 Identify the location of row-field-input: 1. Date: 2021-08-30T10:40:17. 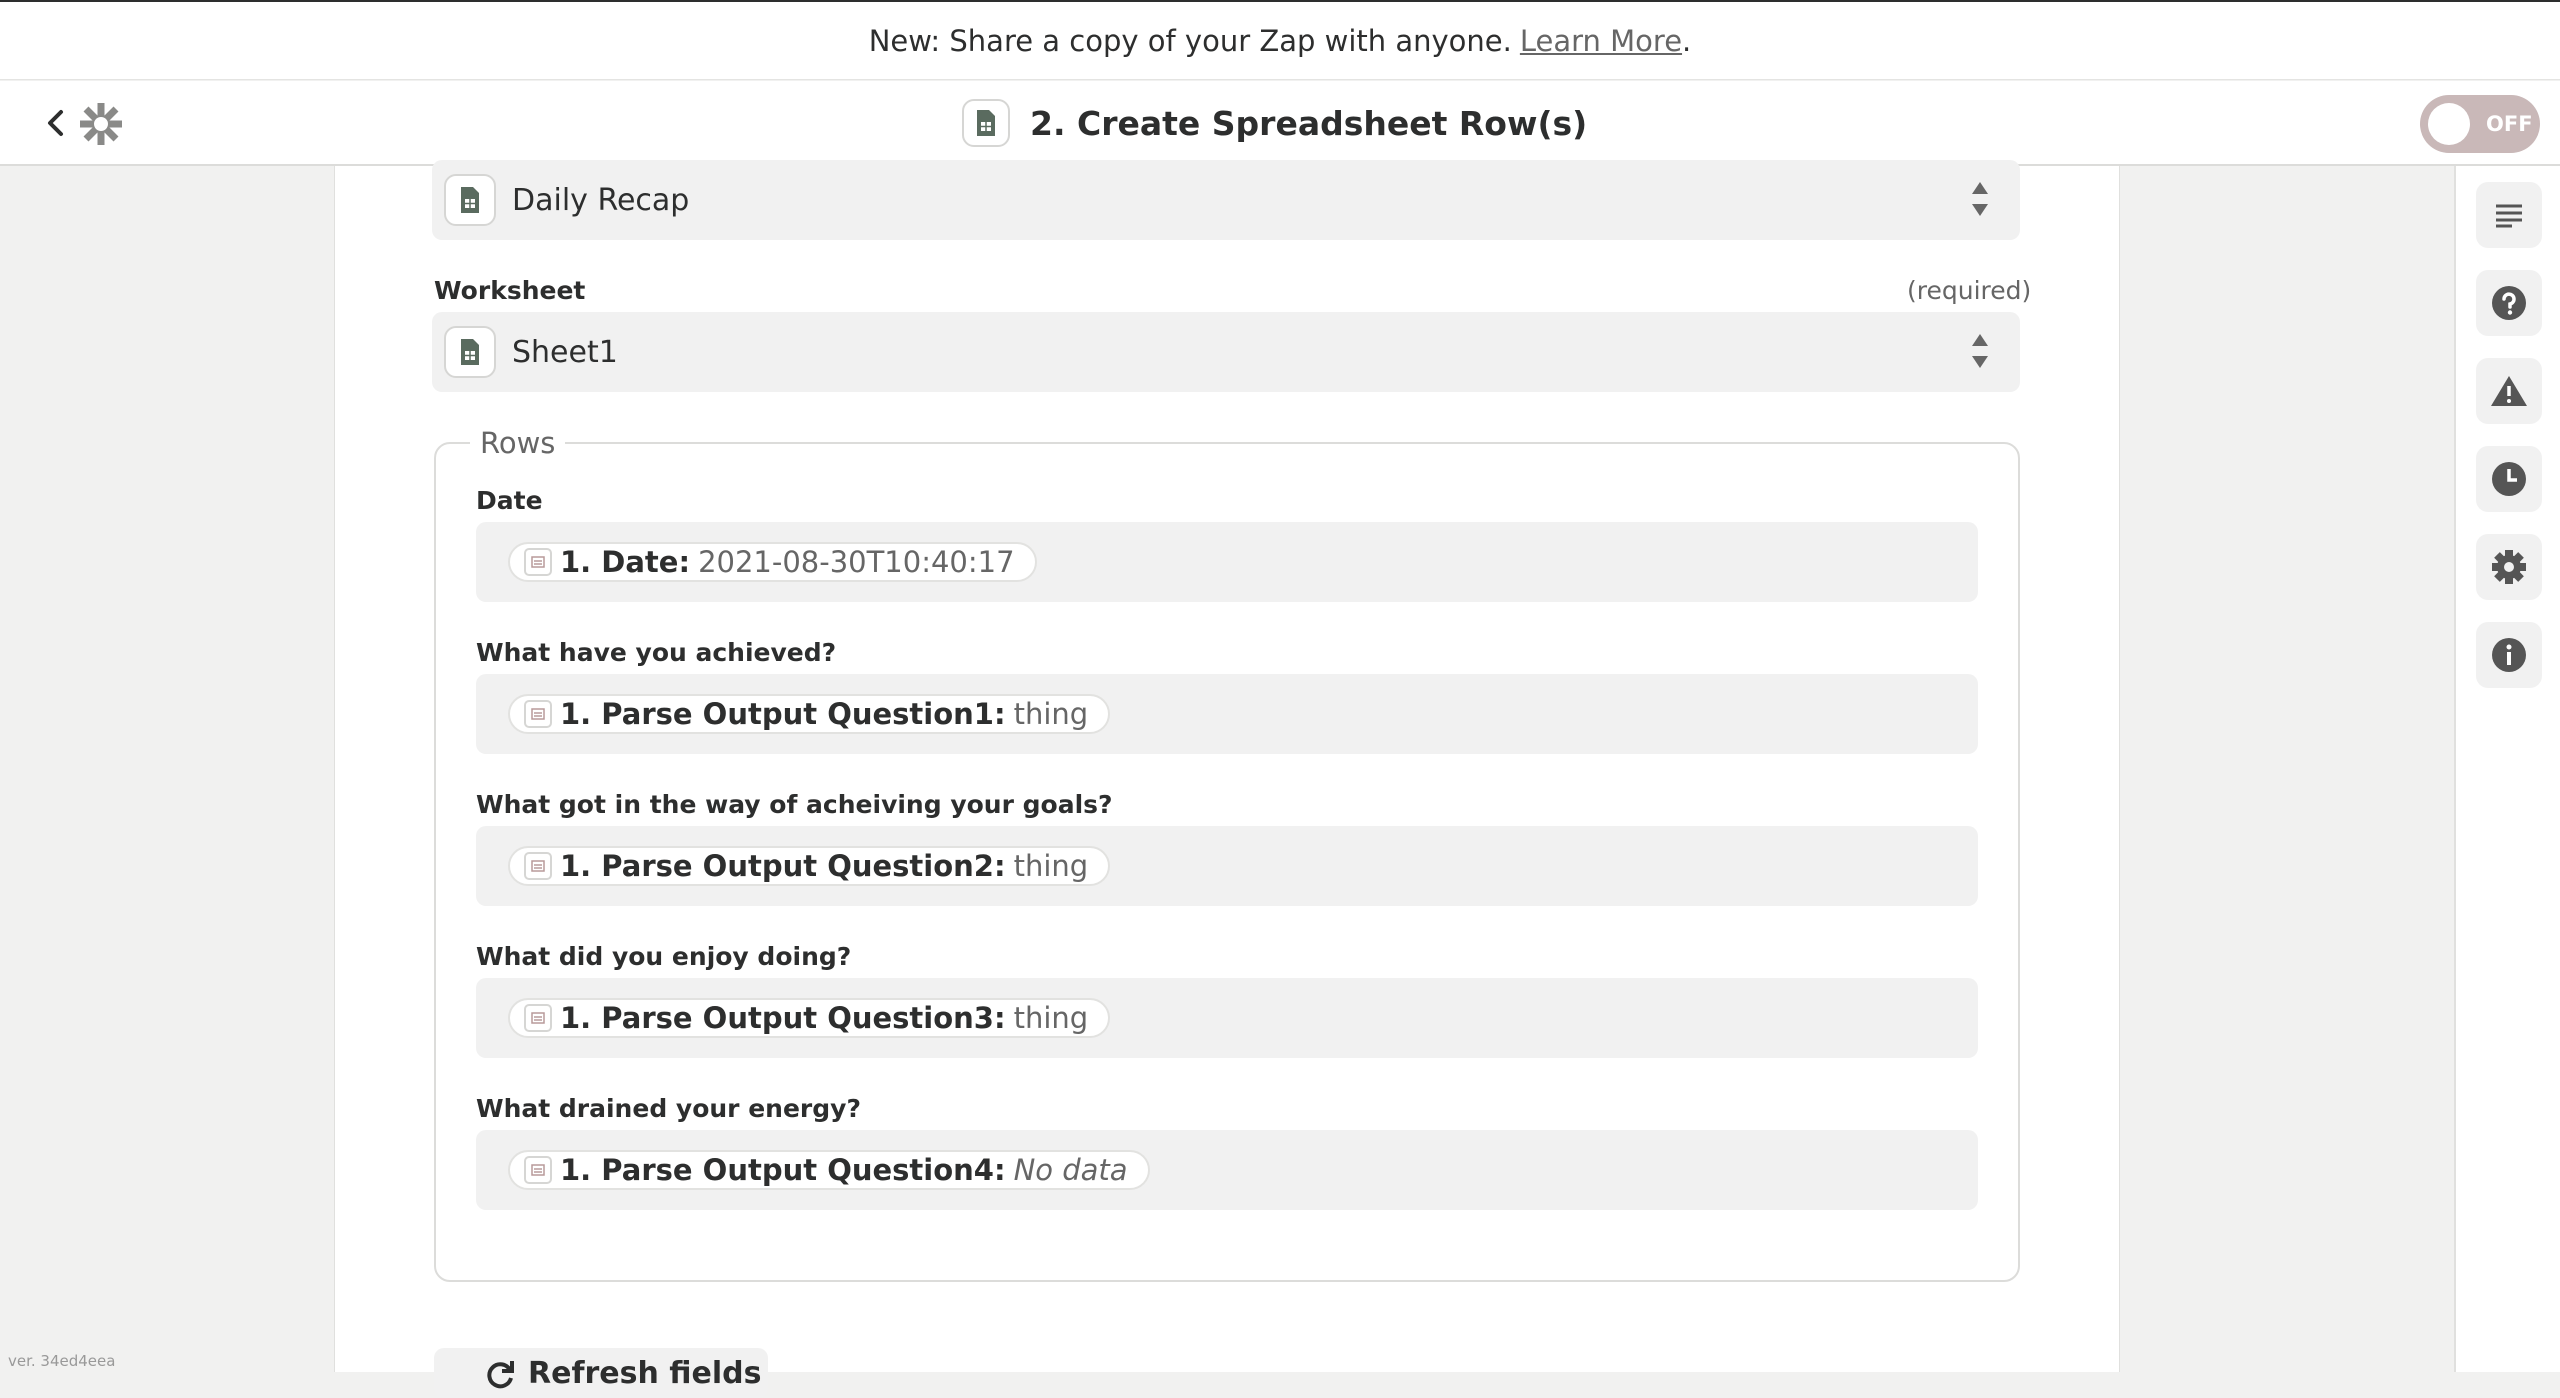
(1227, 562).